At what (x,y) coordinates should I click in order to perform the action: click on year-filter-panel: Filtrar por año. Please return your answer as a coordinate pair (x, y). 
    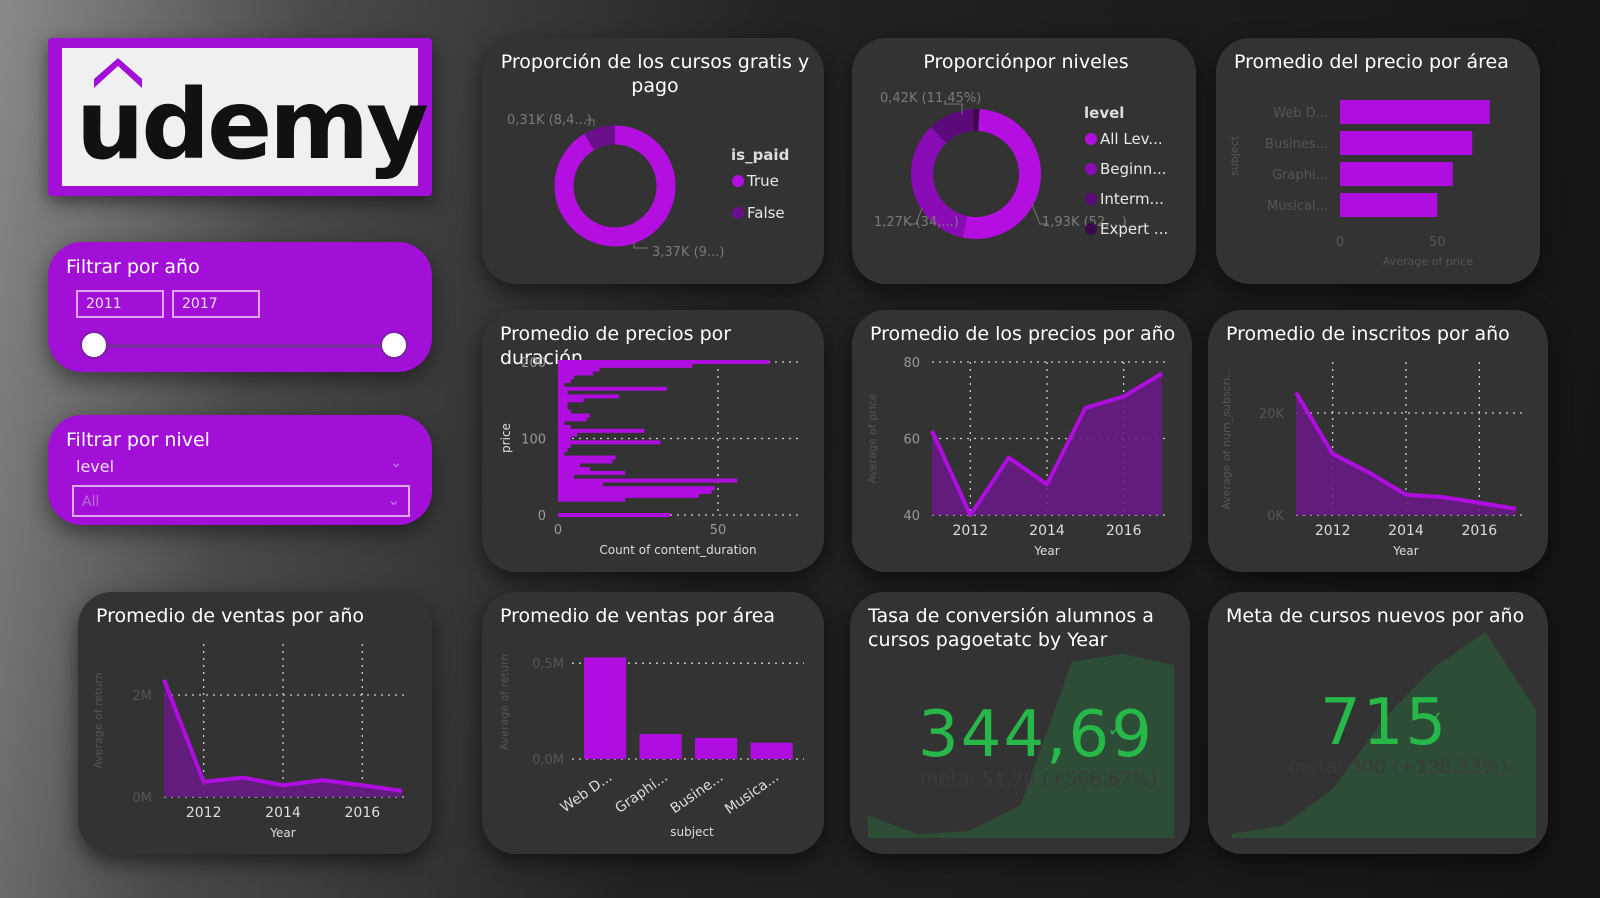
    Looking at the image, I should click on (240, 307).